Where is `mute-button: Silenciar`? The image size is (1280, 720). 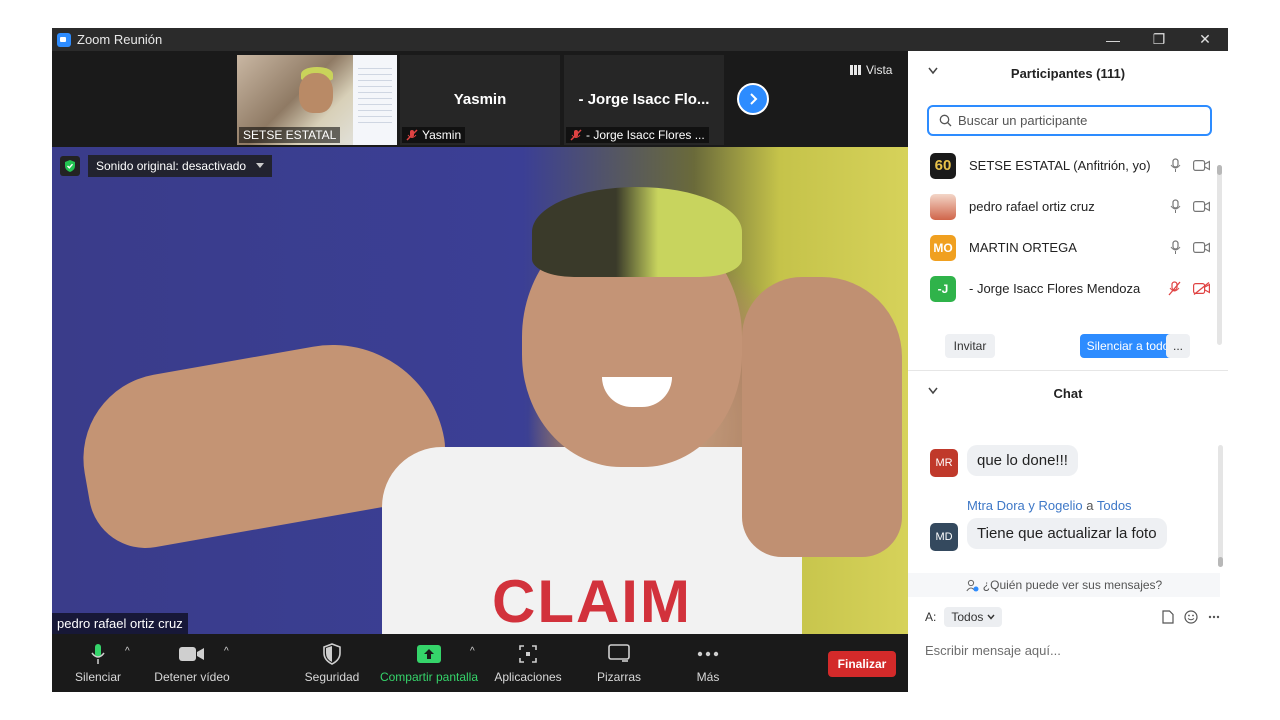
mute-button: Silenciar is located at coordinates (98, 663).